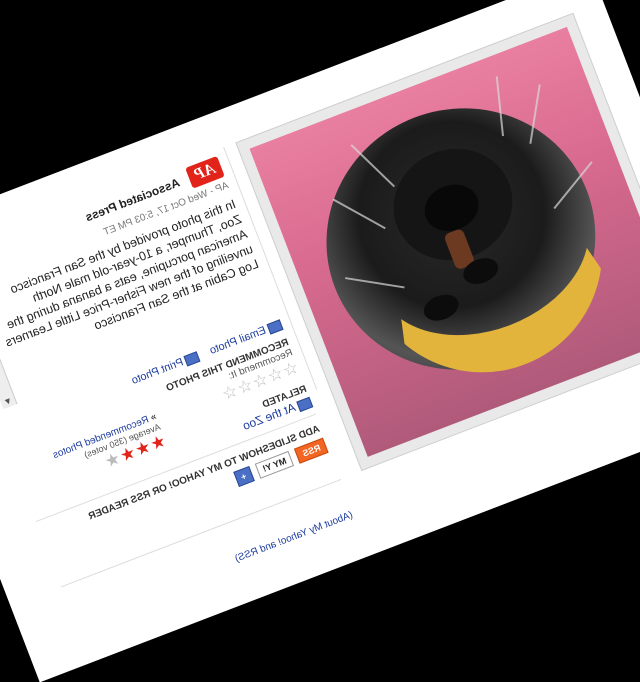 The width and height of the screenshot is (640, 682). I want to click on my-yahoo-label: MY Y!, so click(274, 464).